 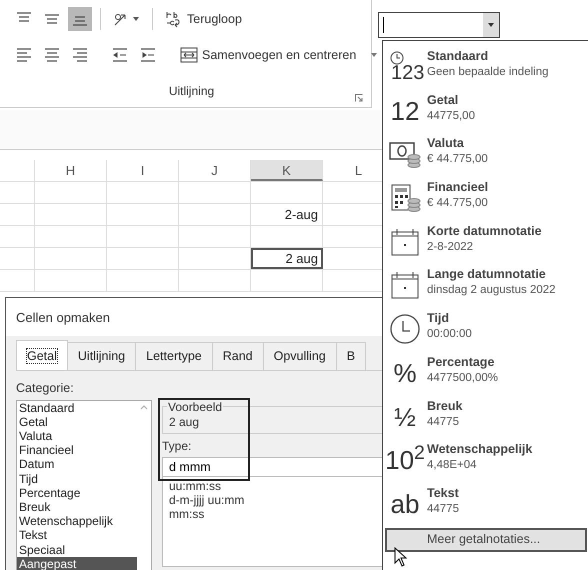 What do you see at coordinates (405, 373) in the screenshot?
I see `format-glyph-icon: %` at bounding box center [405, 373].